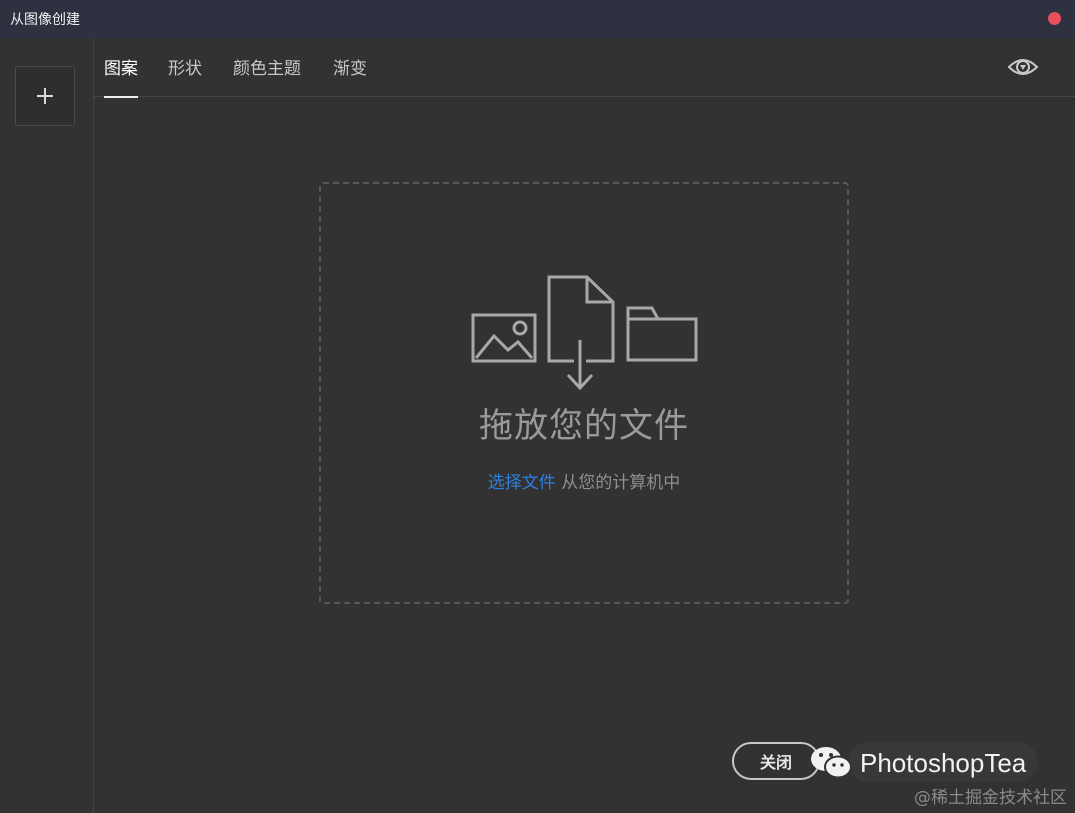  What do you see at coordinates (990, 798) in the screenshot?
I see `source-mark: @稀土掘金技术社区` at bounding box center [990, 798].